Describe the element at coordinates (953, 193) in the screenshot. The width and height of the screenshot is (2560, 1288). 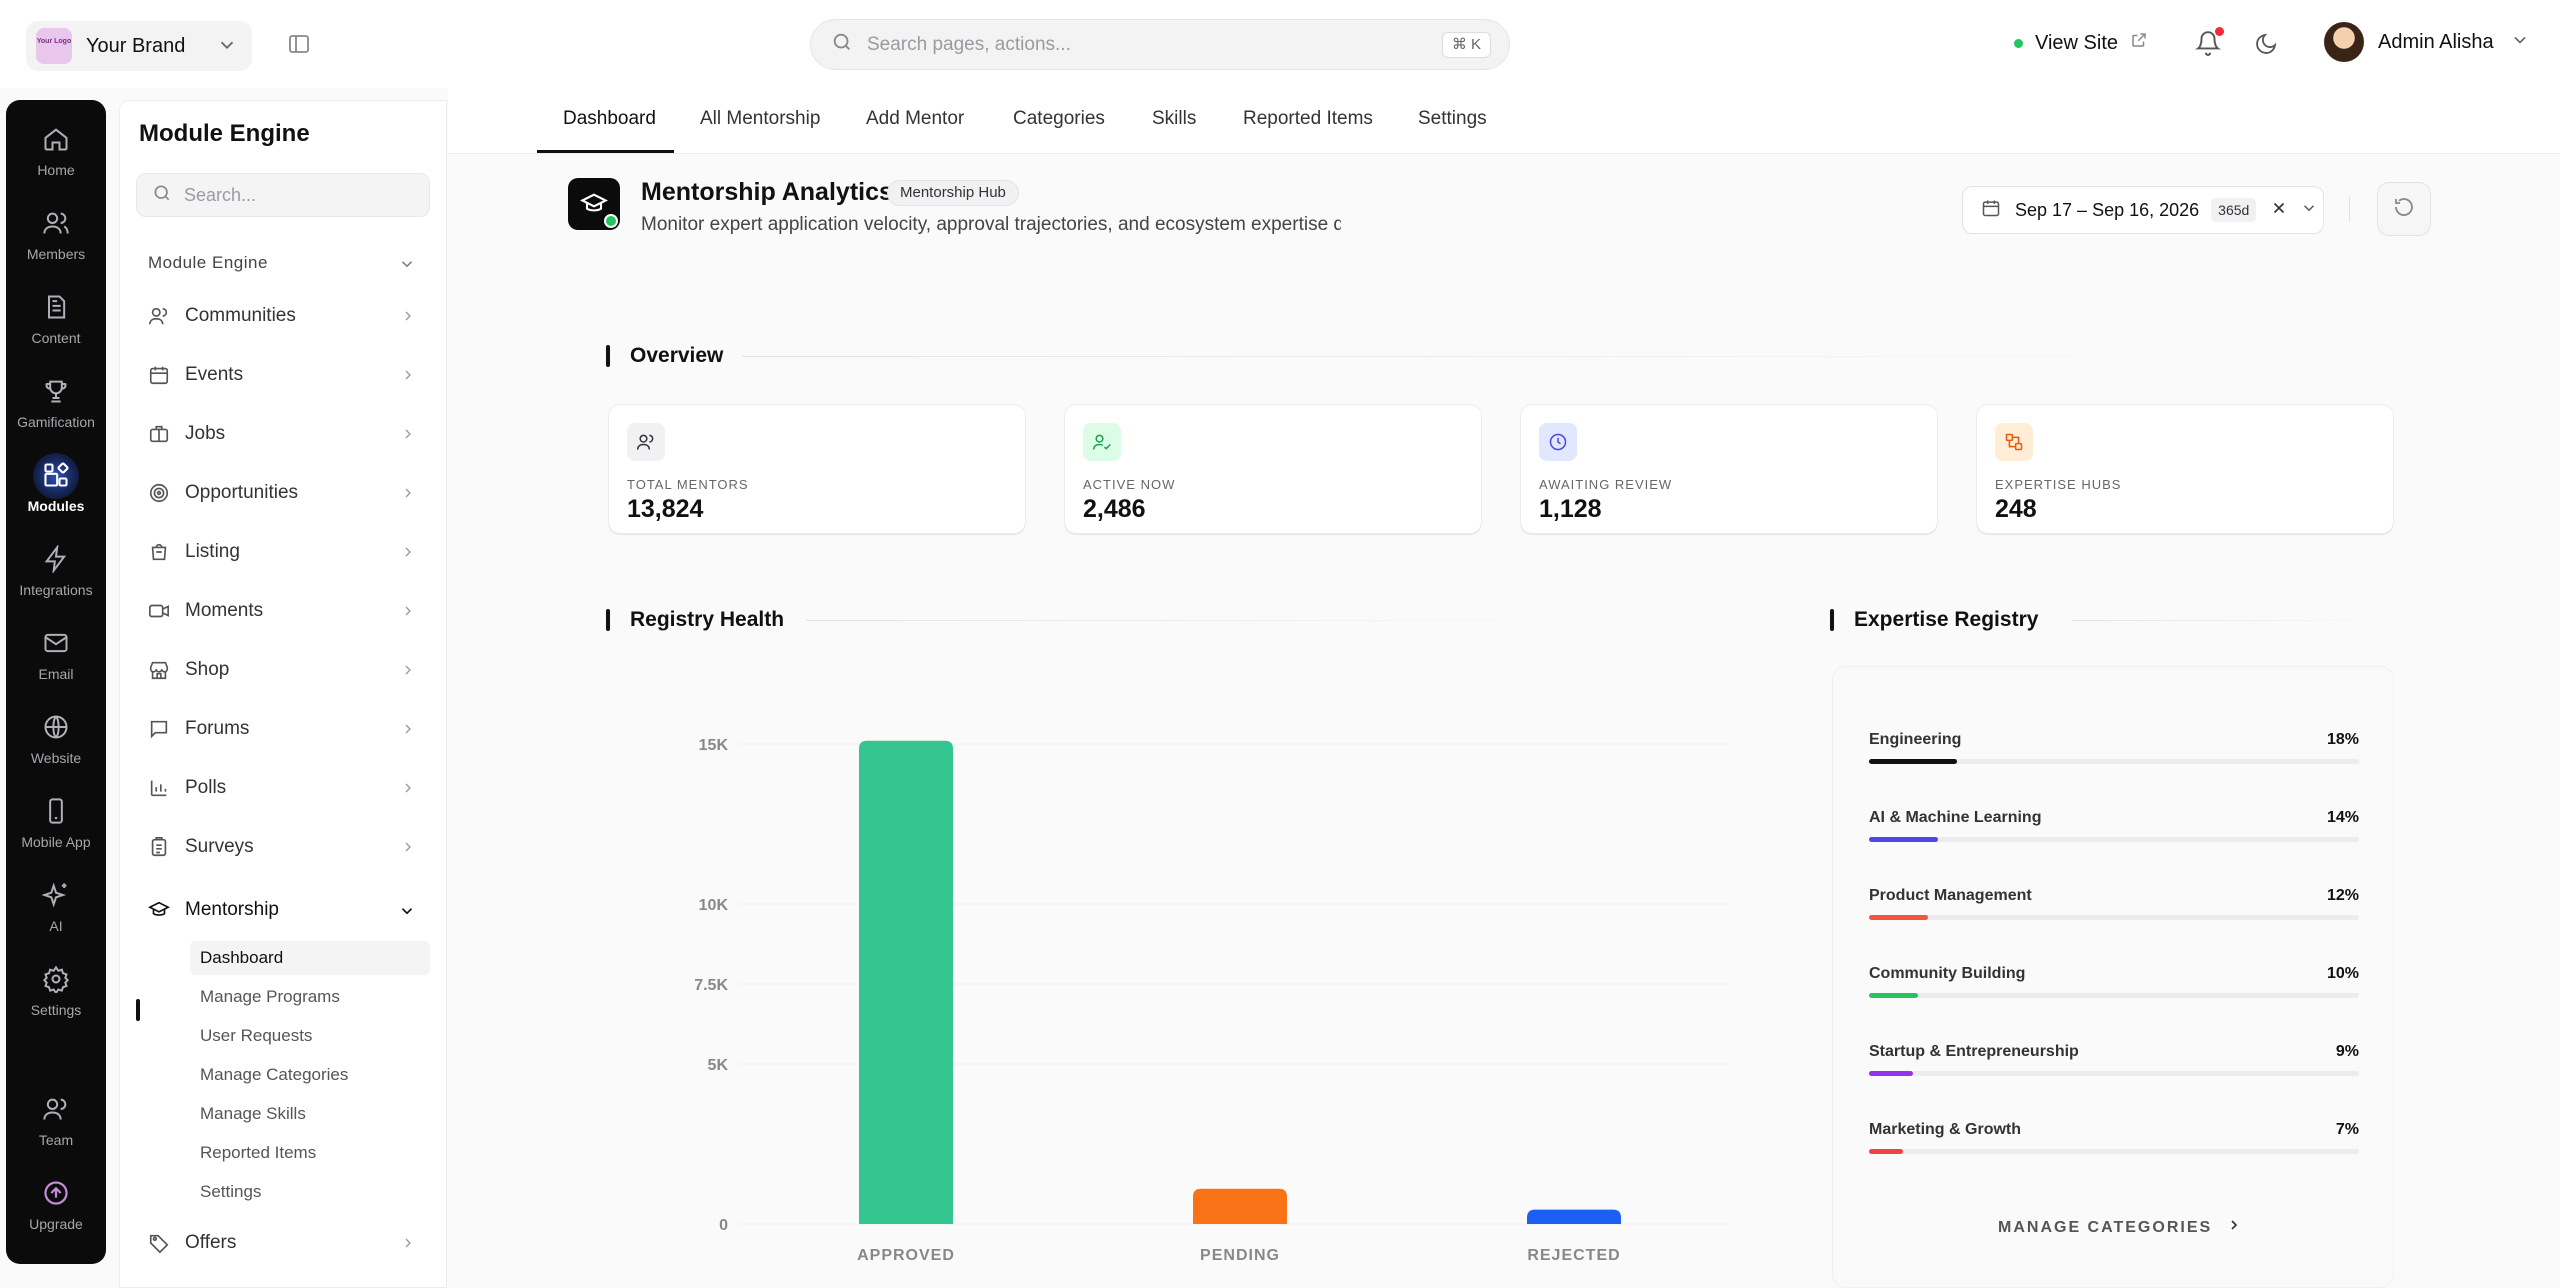
I see `page-badge: Mentorship Hub` at that location.